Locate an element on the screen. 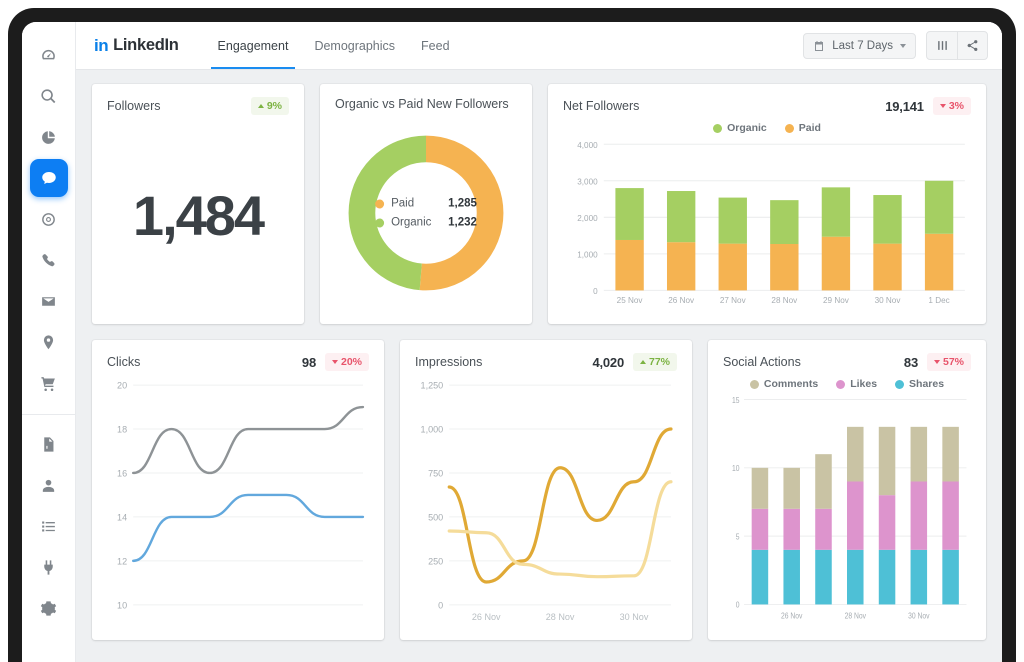  top-bar-actions: Last 7 Days is located at coordinates (895, 45).